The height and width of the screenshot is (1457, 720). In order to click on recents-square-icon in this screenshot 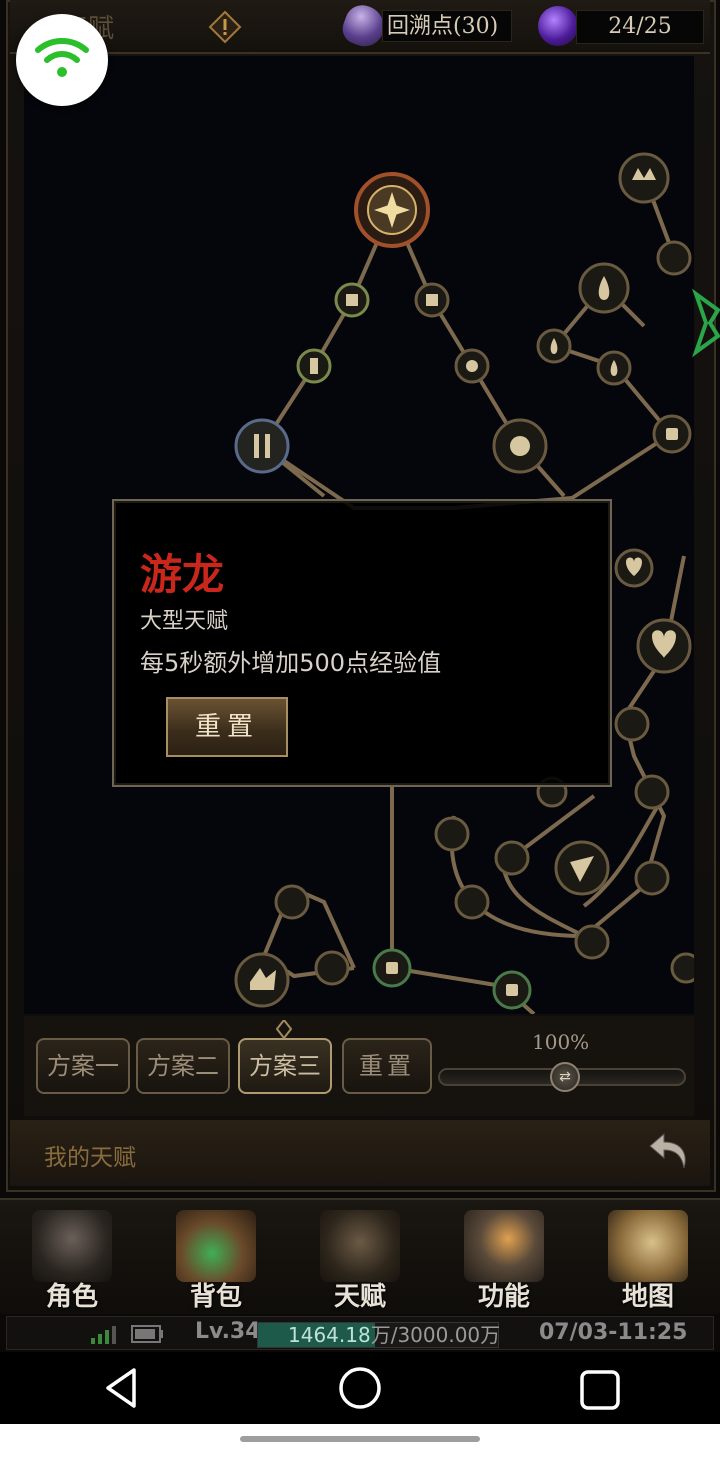, I will do `click(600, 1390)`.